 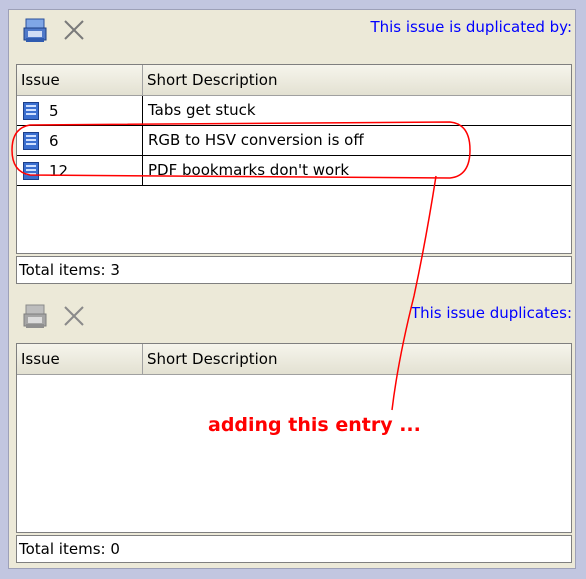 I want to click on table-row: 6 RGB to HSV conversion is off, so click(x=294, y=141).